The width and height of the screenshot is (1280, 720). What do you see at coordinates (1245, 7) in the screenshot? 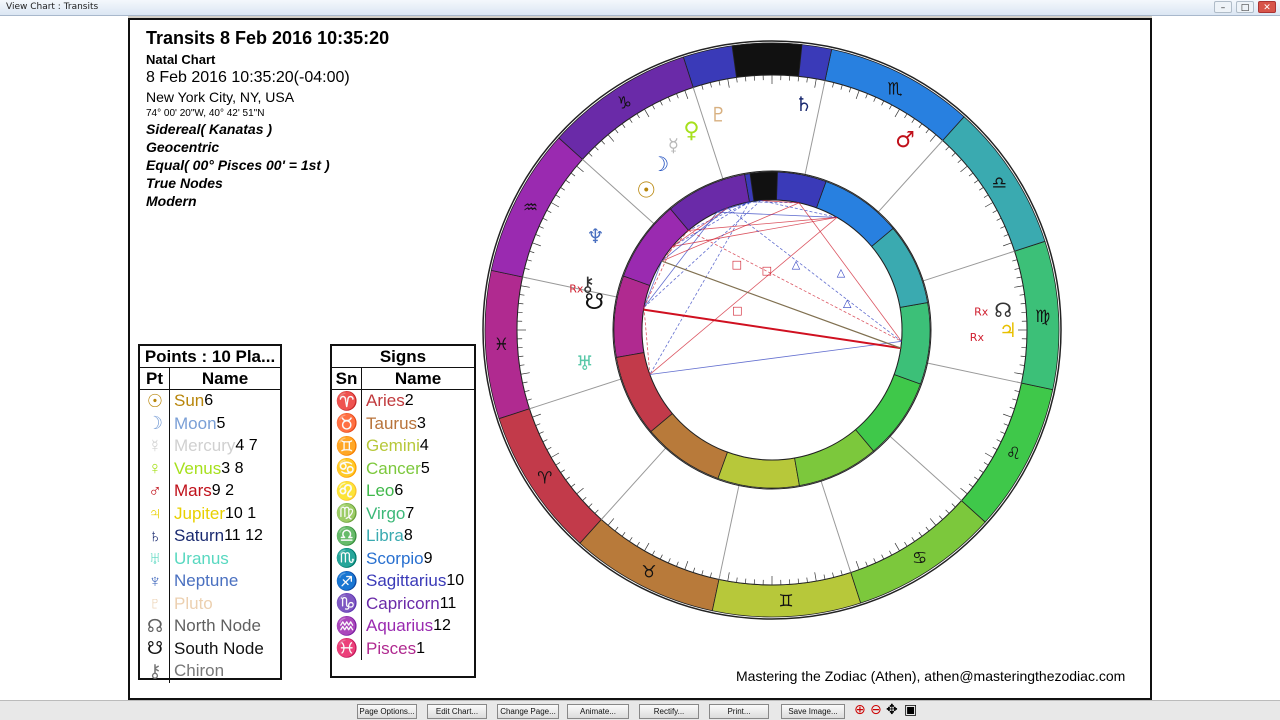
I see `maximize-icon: □` at bounding box center [1245, 7].